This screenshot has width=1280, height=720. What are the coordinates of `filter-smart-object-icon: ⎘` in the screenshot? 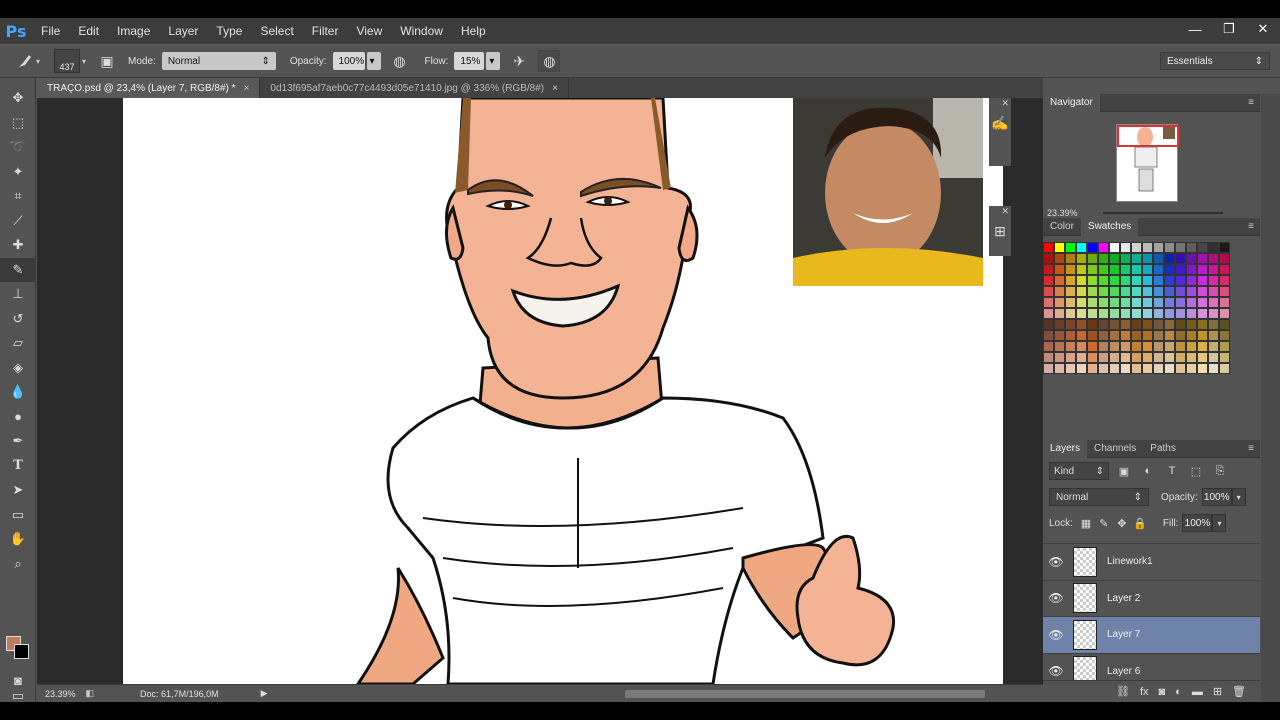 It's located at (1220, 471).